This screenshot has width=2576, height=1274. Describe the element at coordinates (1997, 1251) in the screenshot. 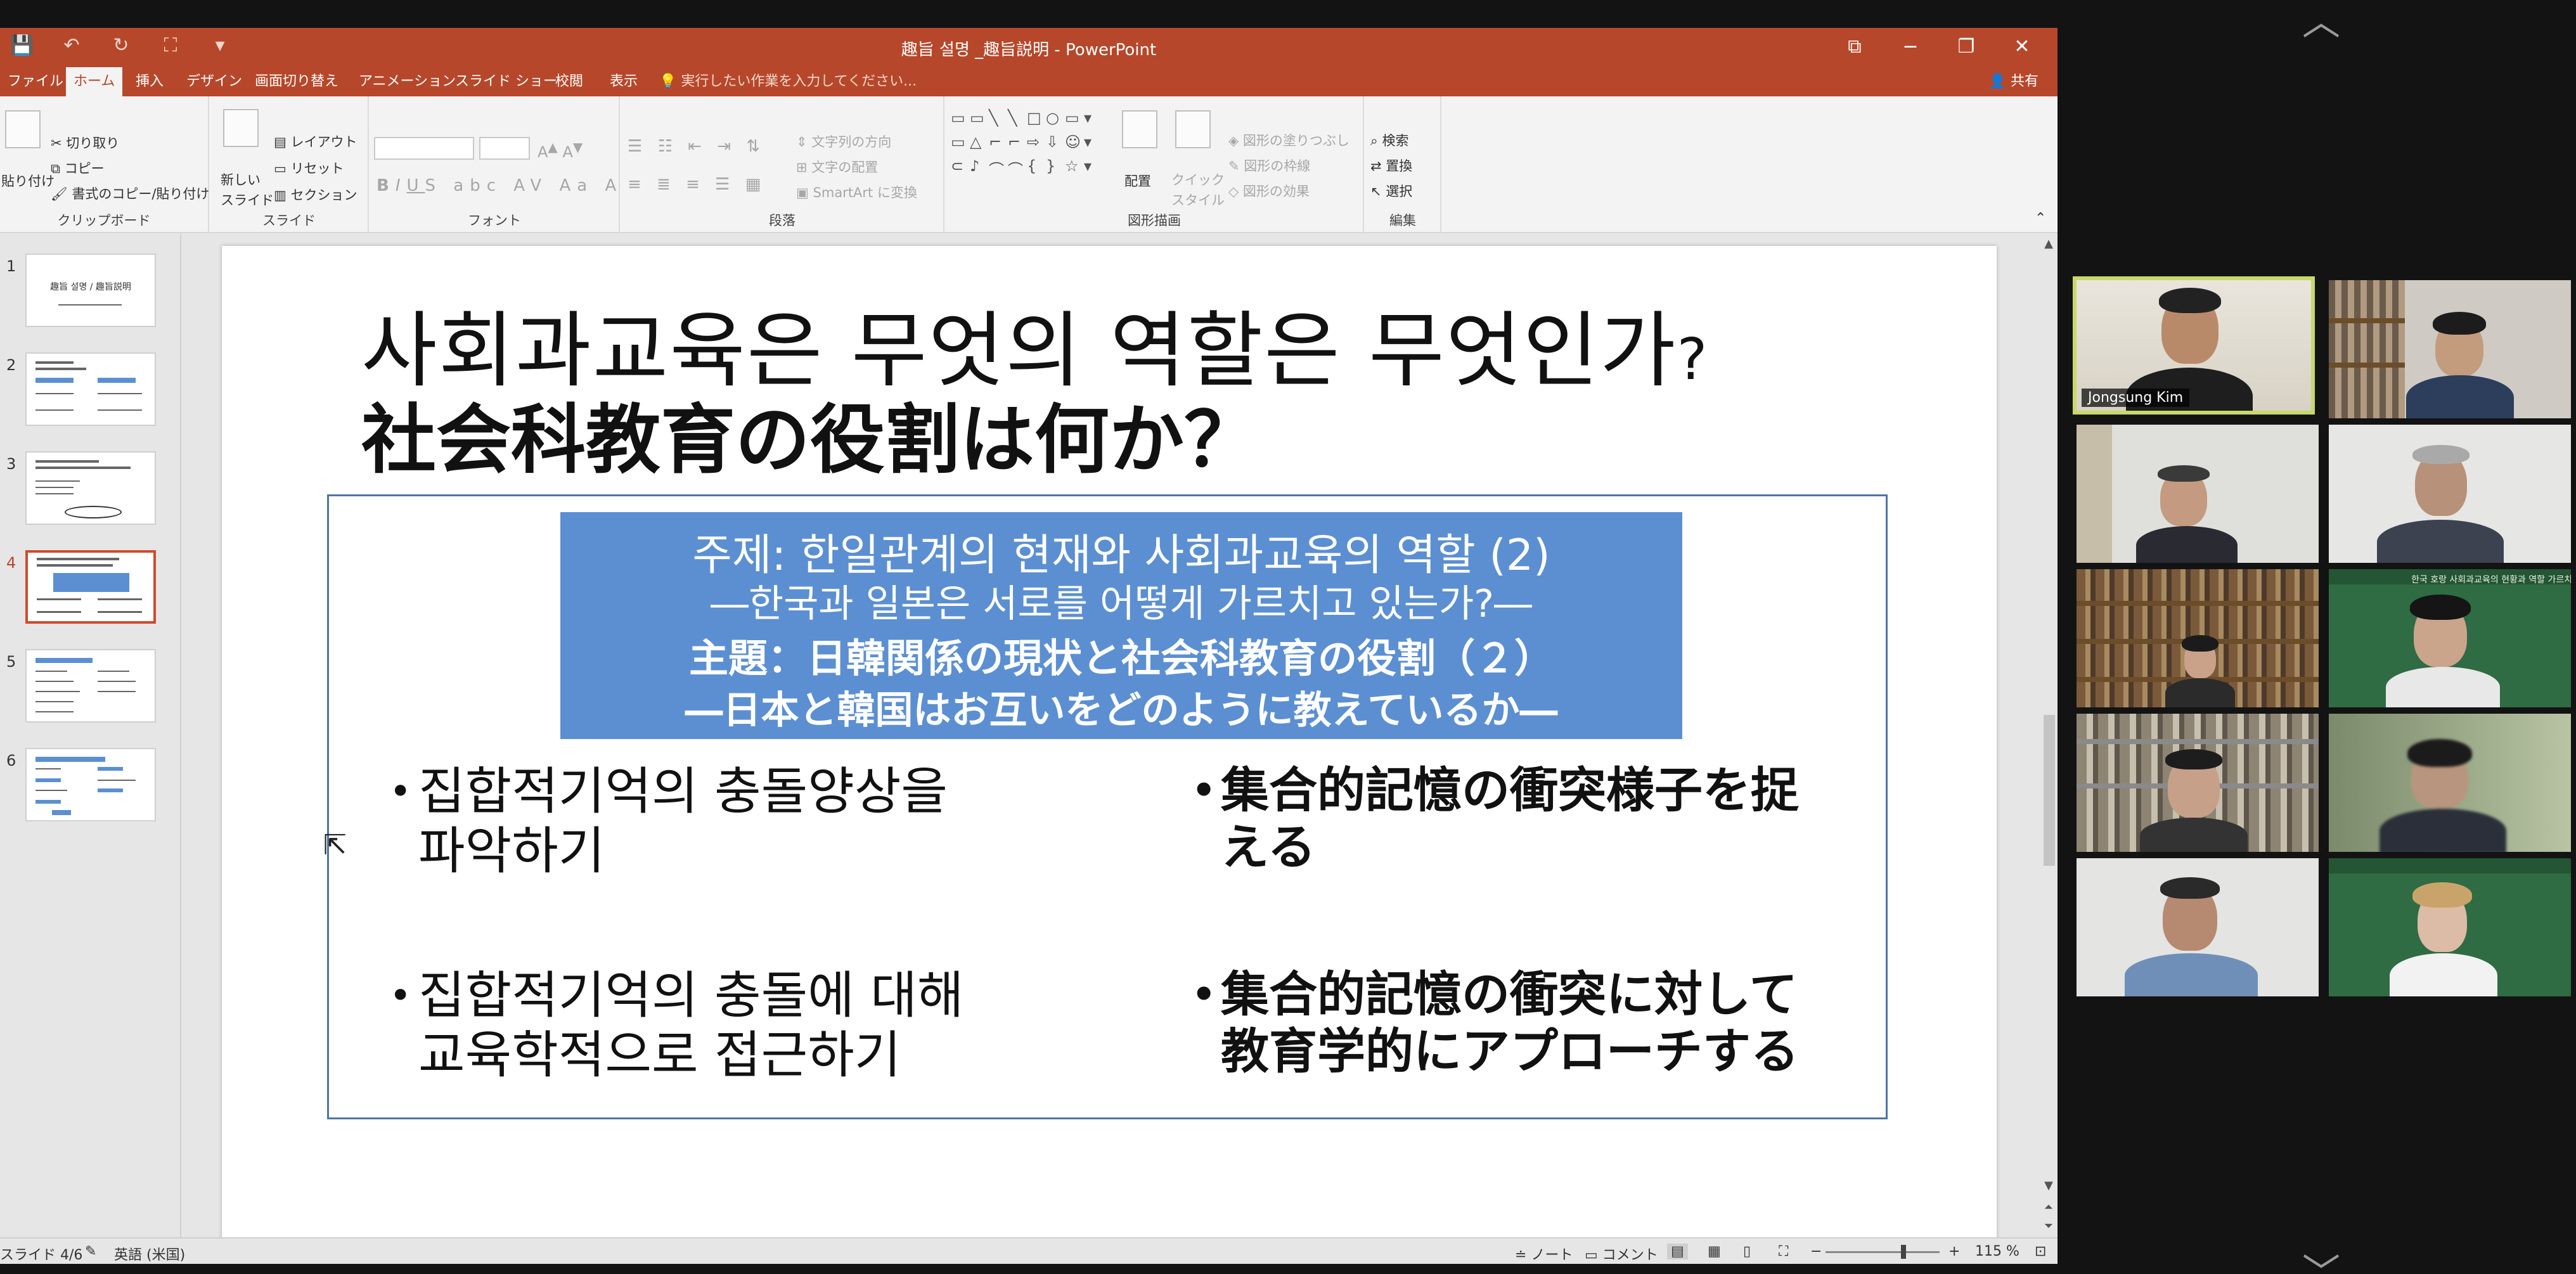

I see `zoom-level: 115 %` at that location.